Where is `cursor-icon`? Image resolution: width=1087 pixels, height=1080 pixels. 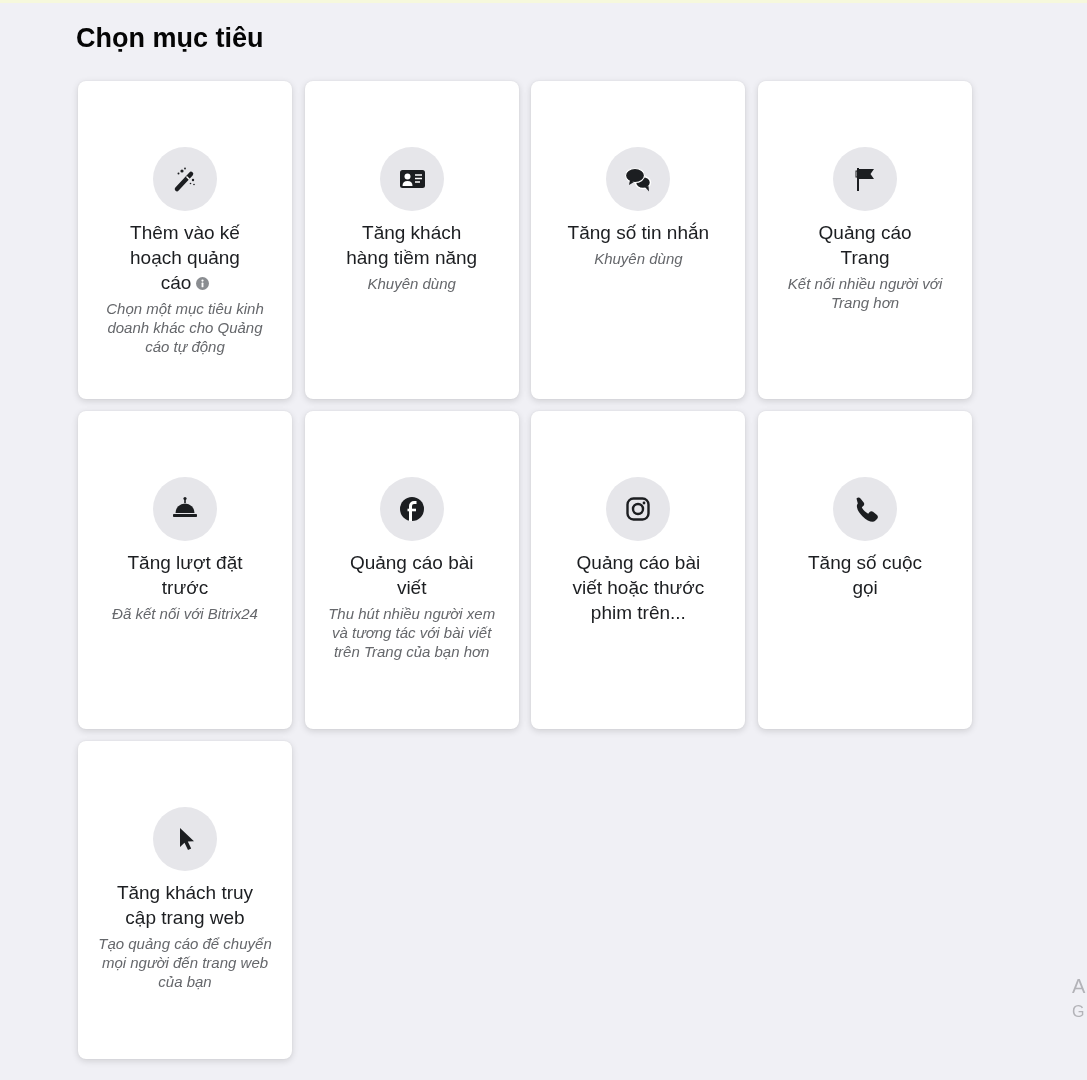
cursor-icon is located at coordinates (185, 839).